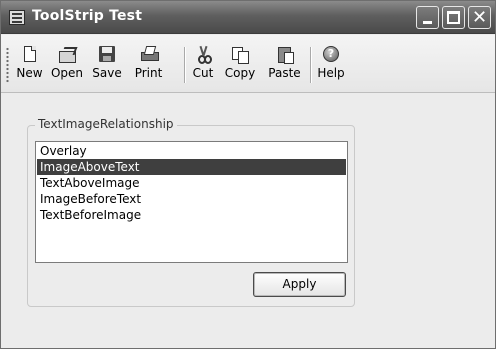  What do you see at coordinates (106, 124) in the screenshot?
I see `group-label: TextImageRelationship` at bounding box center [106, 124].